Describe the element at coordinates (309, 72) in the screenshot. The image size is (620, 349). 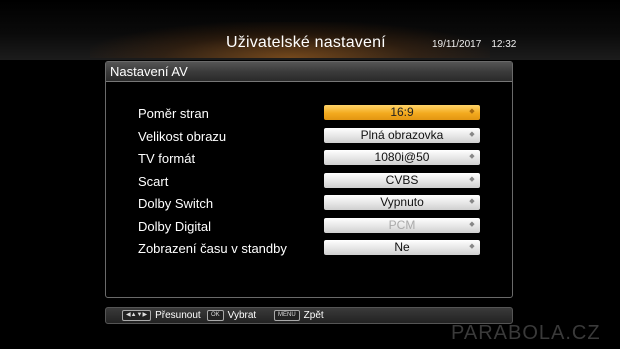
I see `panel-header: Nastavení AV` at that location.